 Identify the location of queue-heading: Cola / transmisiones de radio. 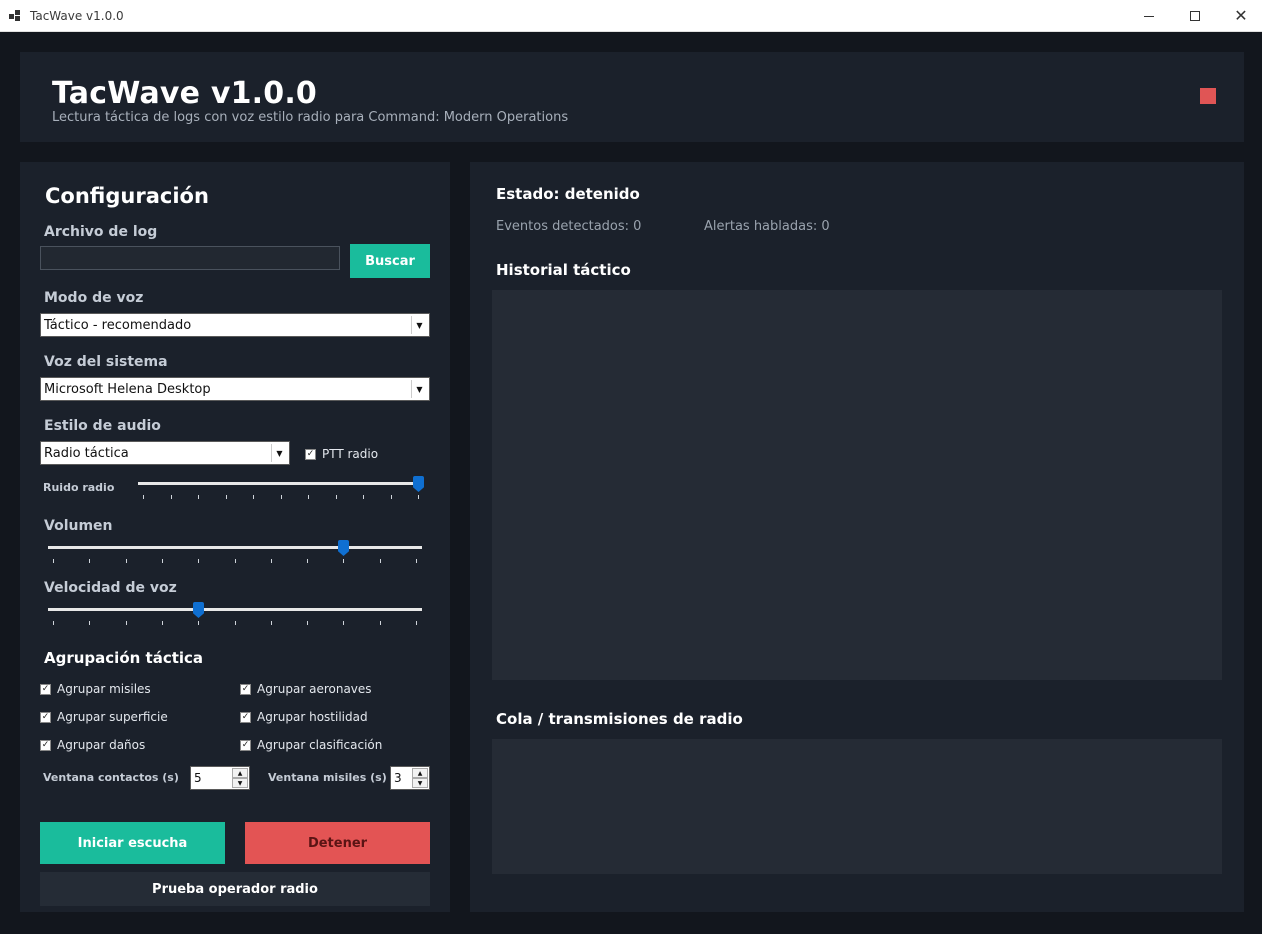
(619, 719).